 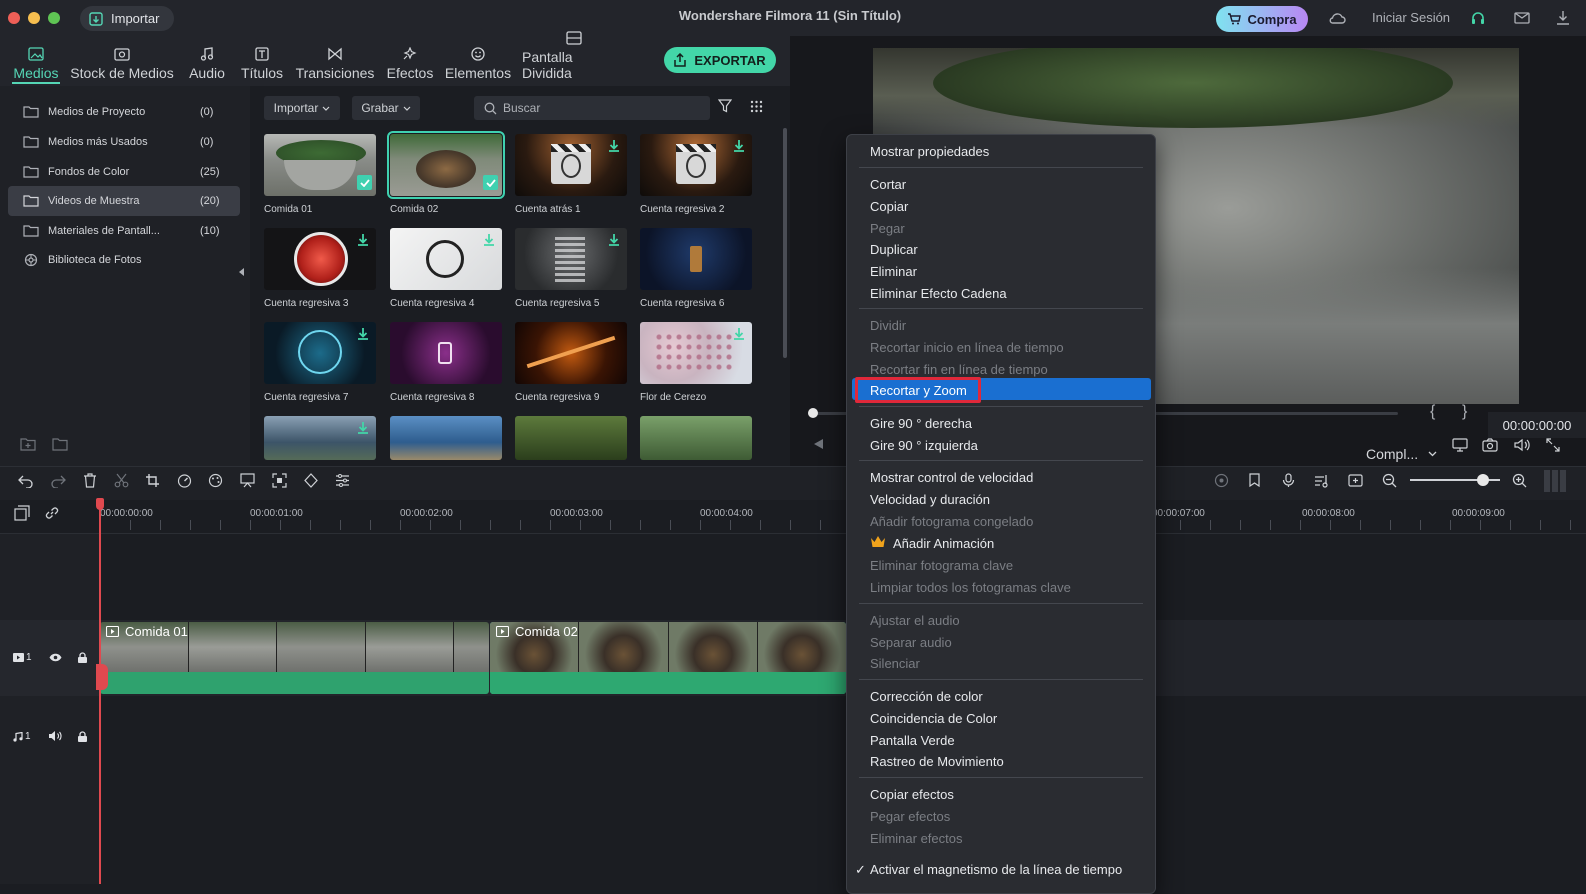 What do you see at coordinates (929, 151) in the screenshot?
I see `menu-item-show-properties: Mostrar propiedades` at bounding box center [929, 151].